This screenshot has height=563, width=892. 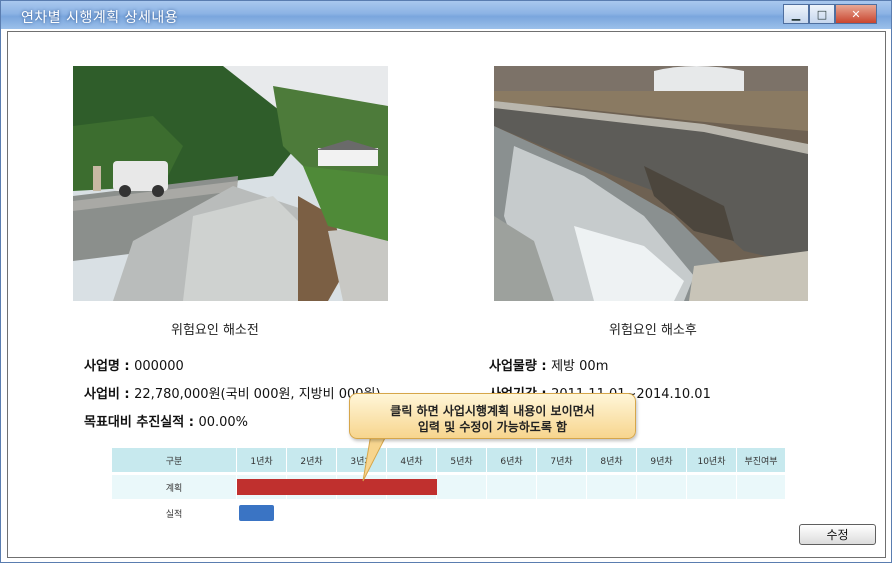 I want to click on window-controls: ▁ □ ✕, so click(x=830, y=14).